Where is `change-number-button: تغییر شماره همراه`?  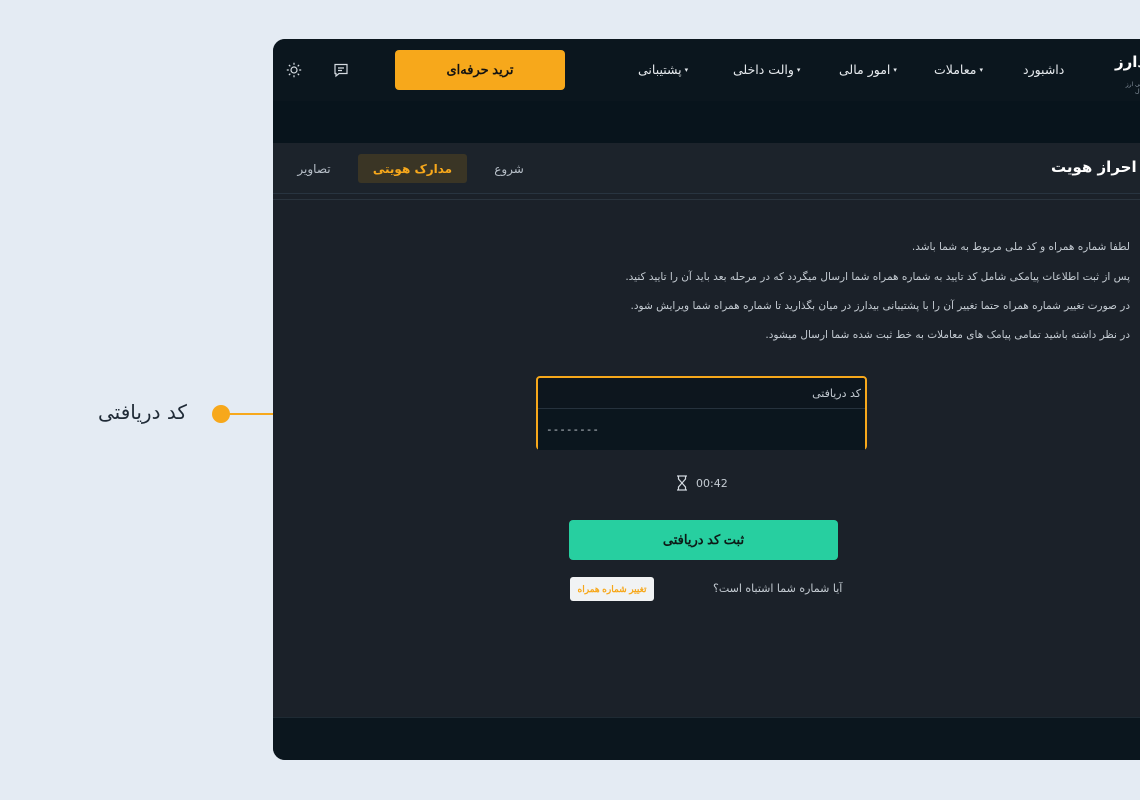 change-number-button: تغییر شماره همراه is located at coordinates (612, 589).